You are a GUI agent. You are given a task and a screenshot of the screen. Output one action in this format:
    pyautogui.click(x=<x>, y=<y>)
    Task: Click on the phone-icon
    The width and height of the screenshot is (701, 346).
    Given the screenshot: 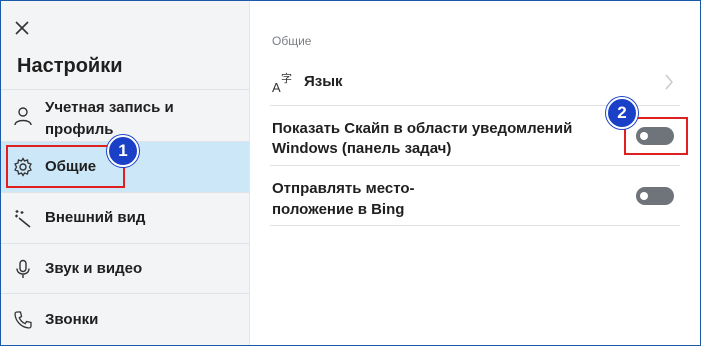 What is the action you would take?
    pyautogui.click(x=23, y=320)
    